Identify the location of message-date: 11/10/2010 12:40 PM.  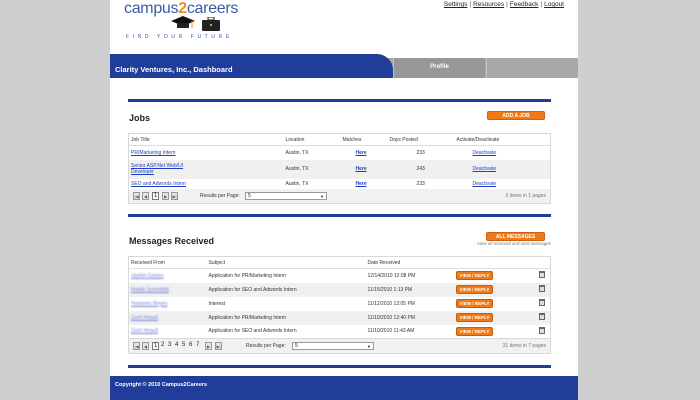
(409, 317).